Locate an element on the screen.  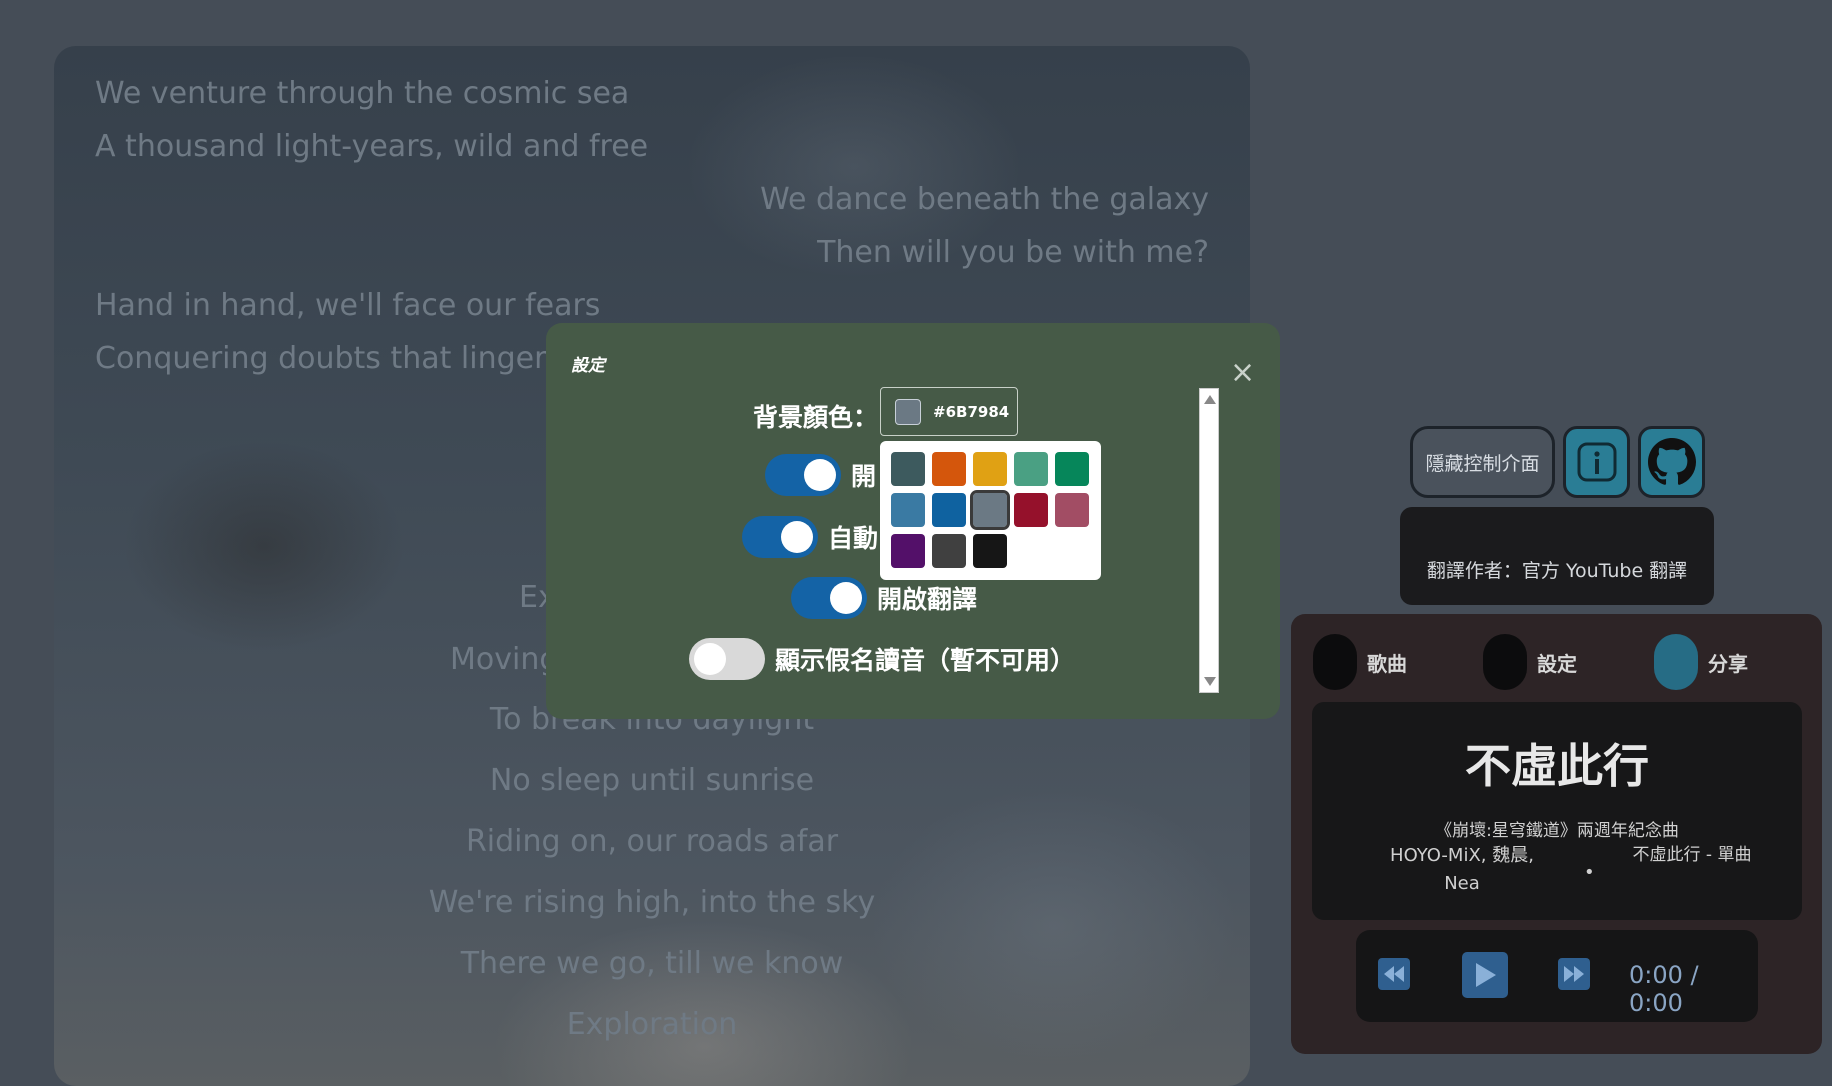
play-button is located at coordinates (1485, 975).